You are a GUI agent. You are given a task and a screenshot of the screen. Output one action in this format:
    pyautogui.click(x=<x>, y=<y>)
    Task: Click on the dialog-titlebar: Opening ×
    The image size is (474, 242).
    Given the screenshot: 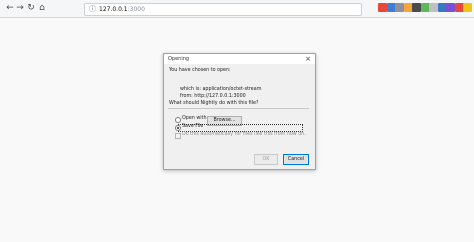 What is the action you would take?
    pyautogui.click(x=239, y=59)
    